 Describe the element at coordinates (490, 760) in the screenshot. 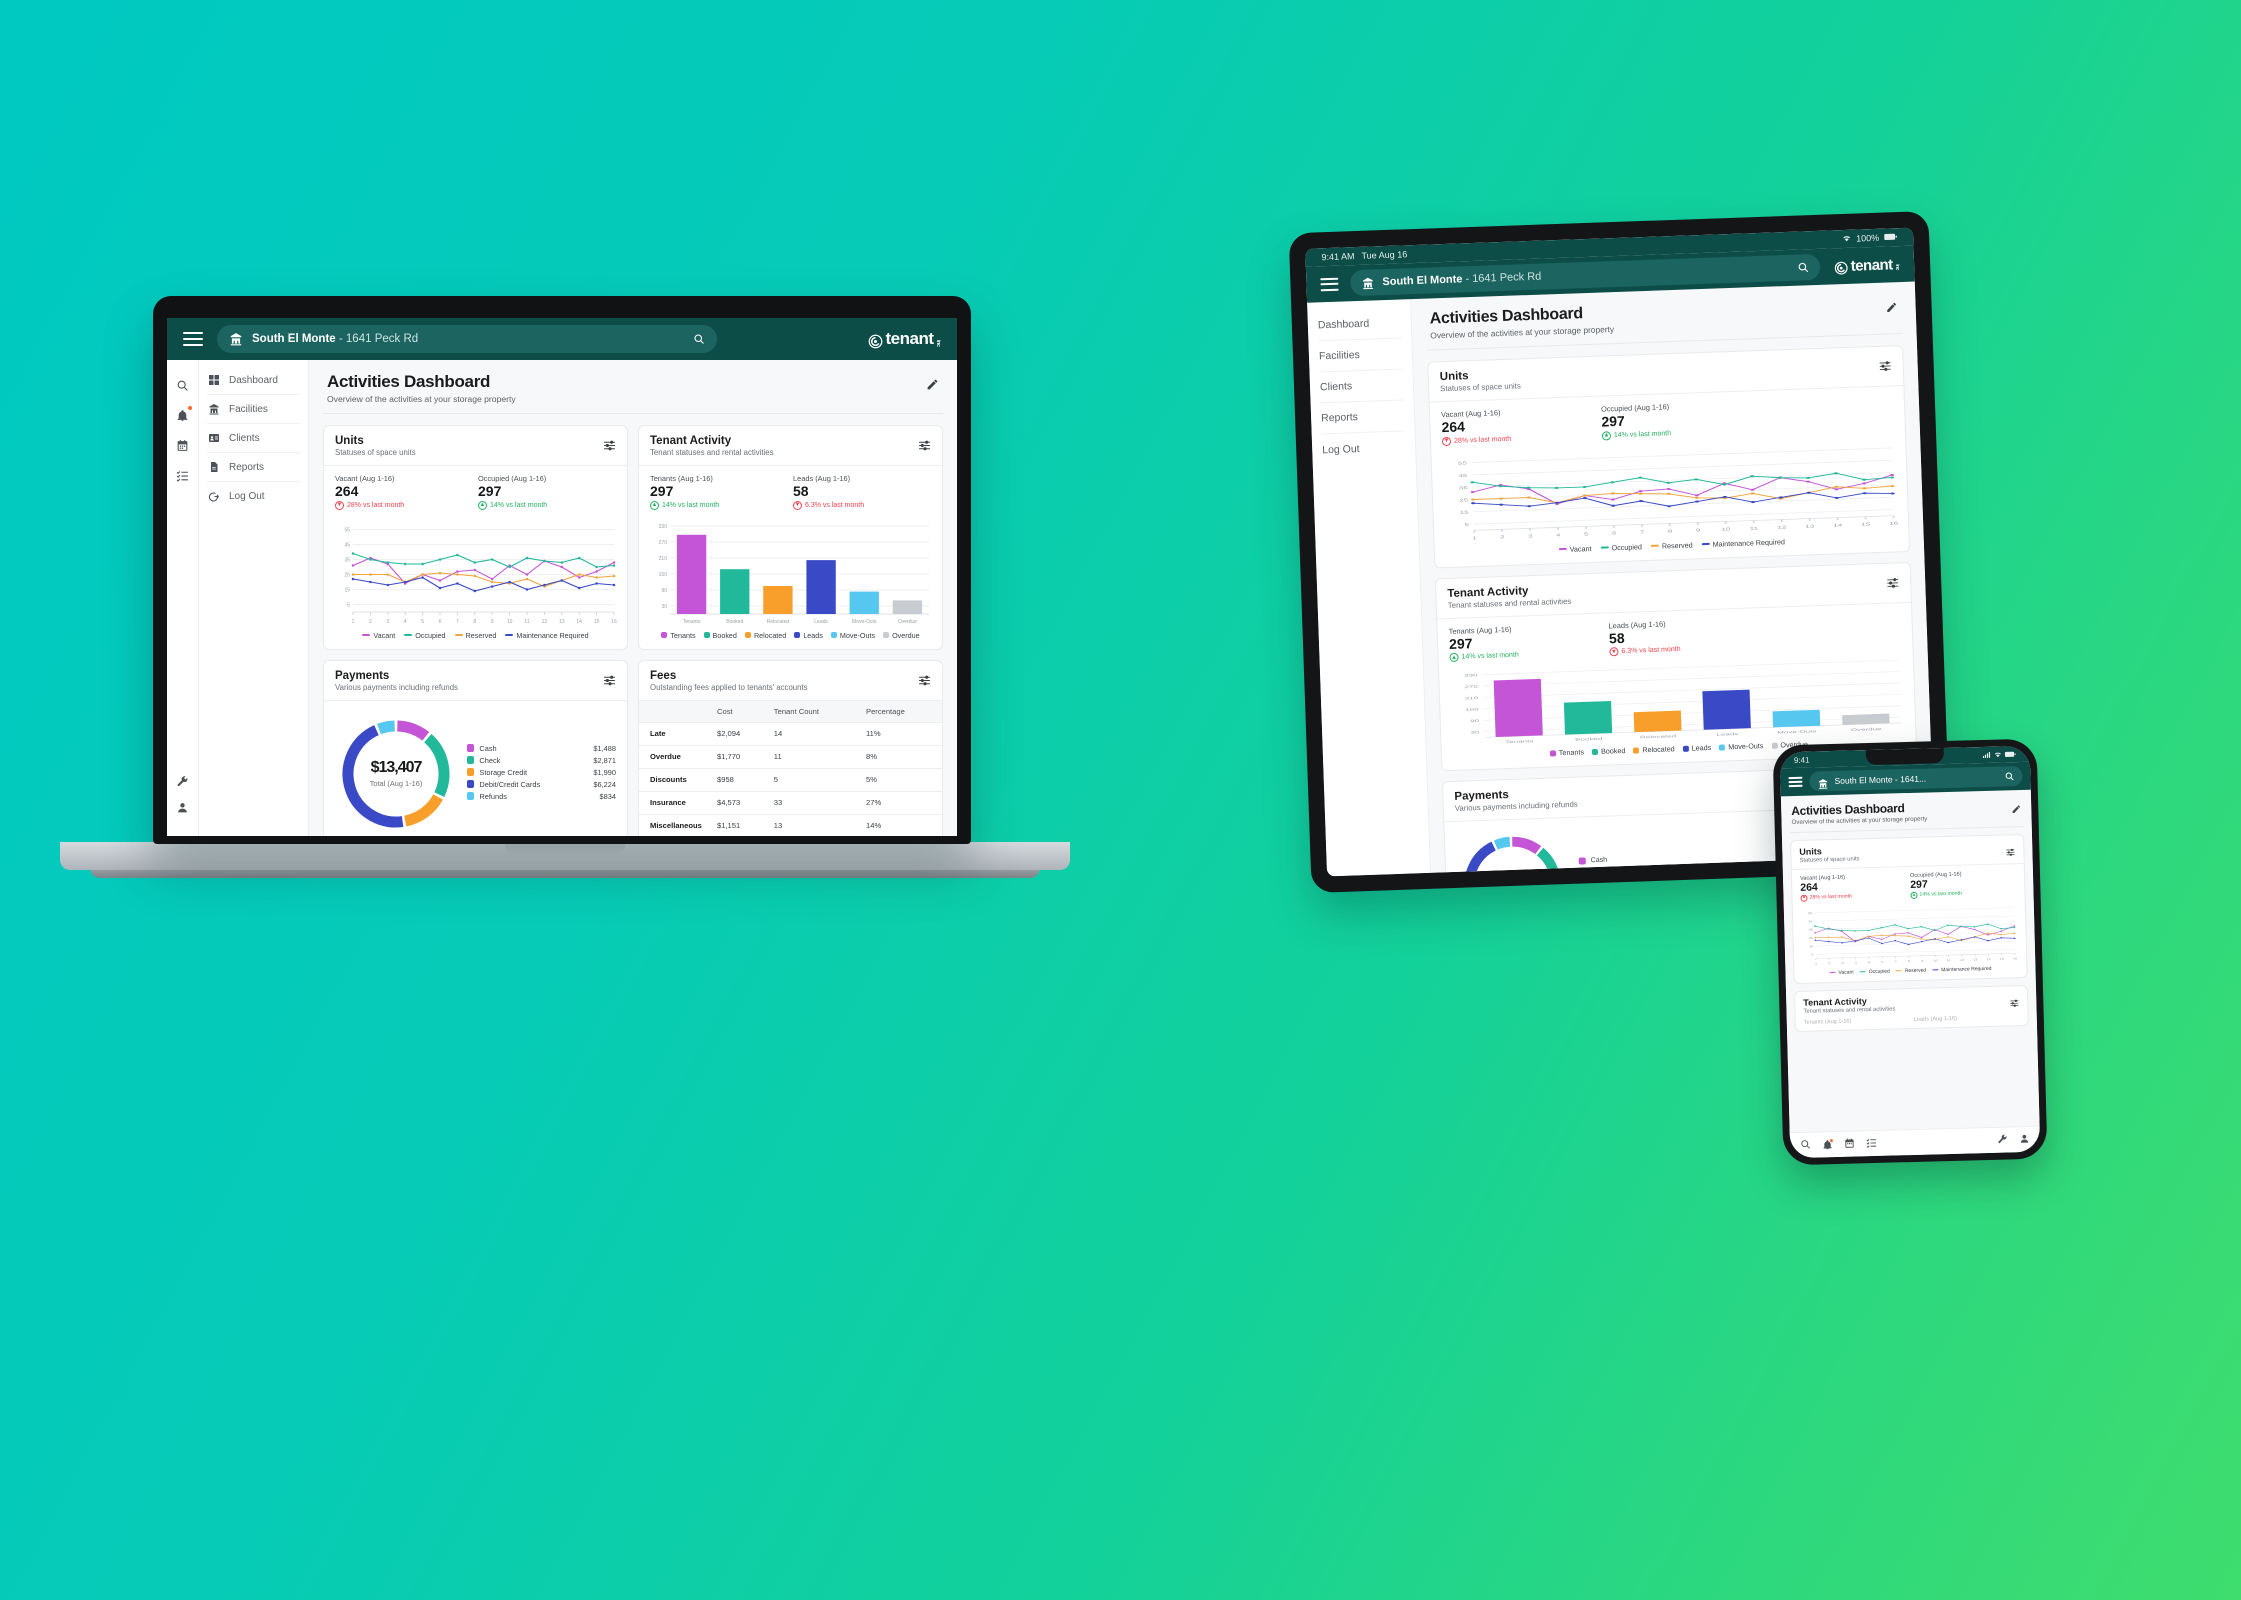

I see `payments-legend-label: Check` at that location.